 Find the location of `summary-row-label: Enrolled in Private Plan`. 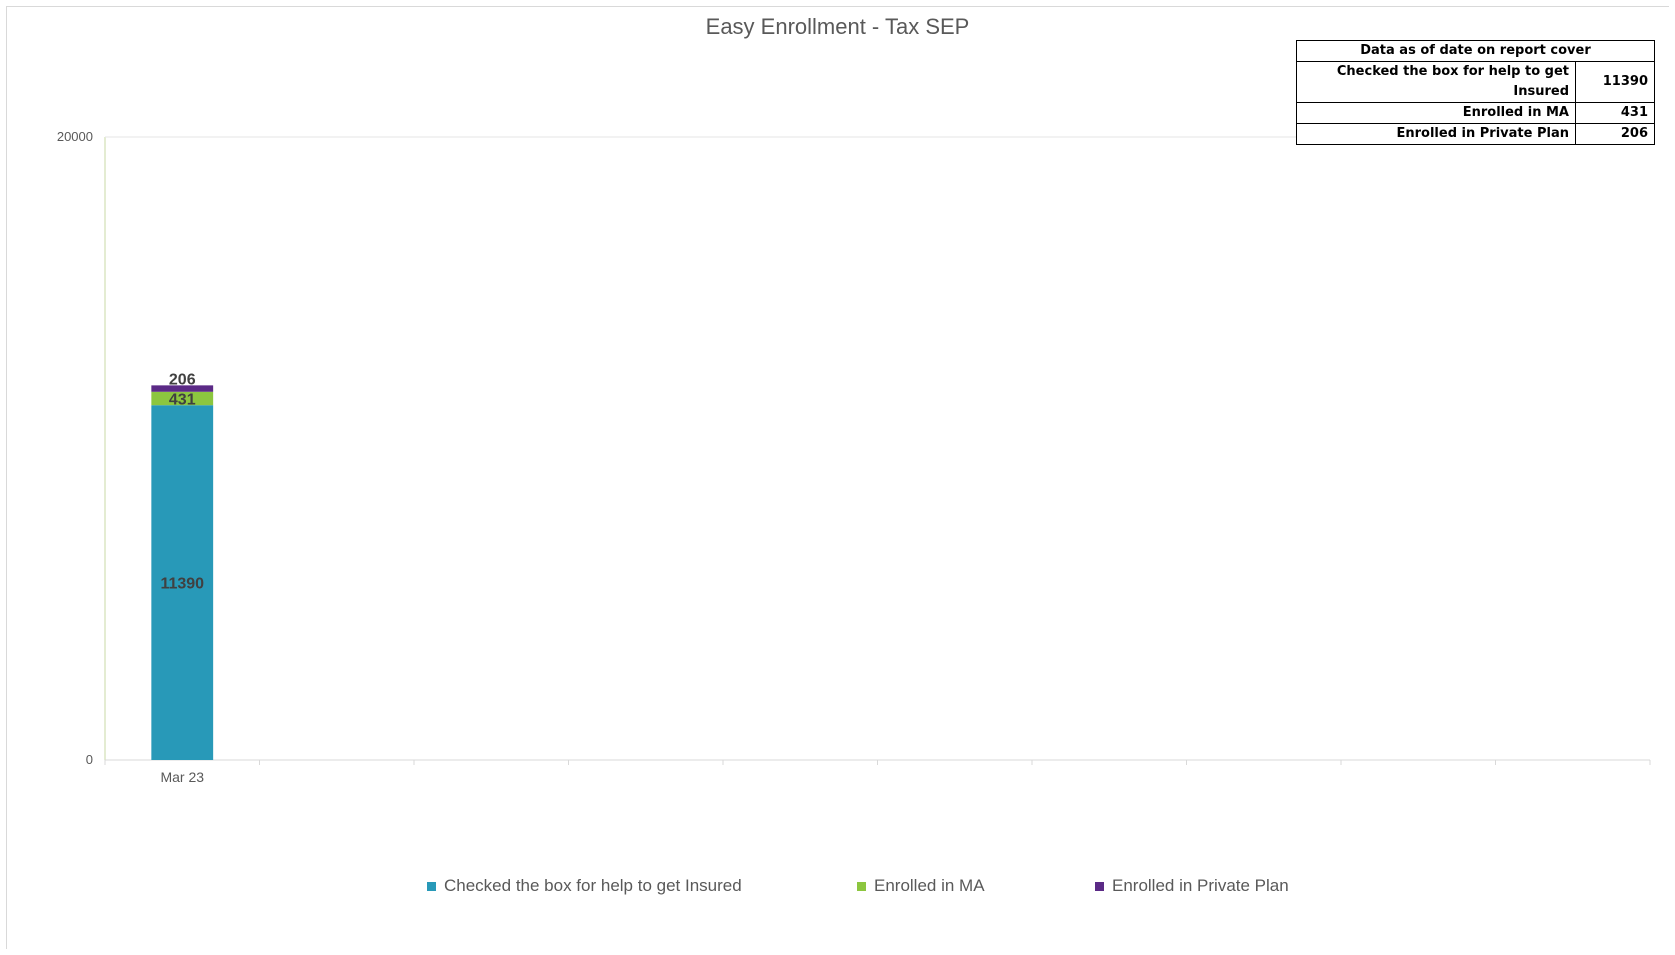

summary-row-label: Enrolled in Private Plan is located at coordinates (1436, 134).